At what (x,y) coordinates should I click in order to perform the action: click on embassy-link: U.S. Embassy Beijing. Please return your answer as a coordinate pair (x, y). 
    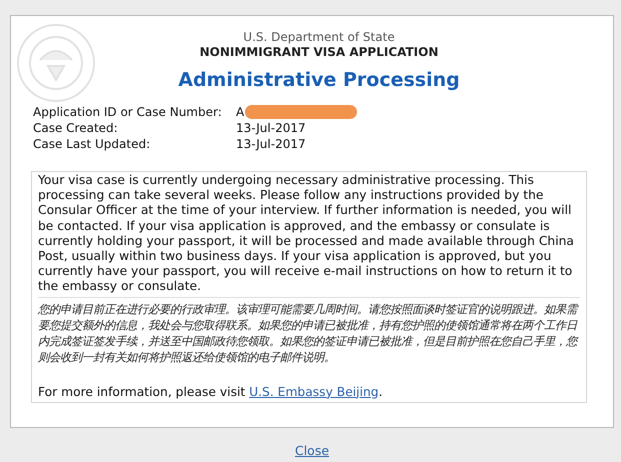
    Looking at the image, I should click on (314, 391).